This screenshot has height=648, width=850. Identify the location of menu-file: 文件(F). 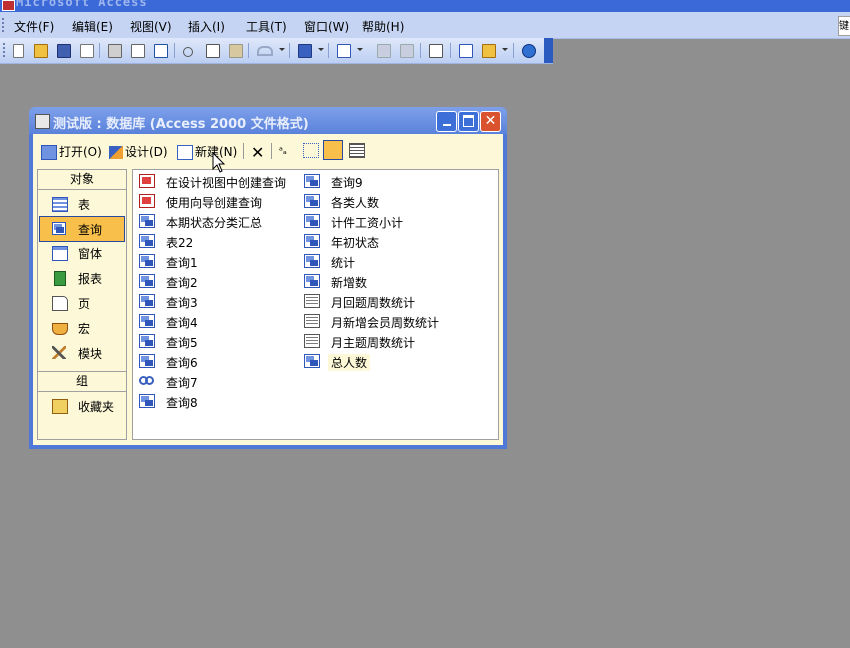
(34, 26).